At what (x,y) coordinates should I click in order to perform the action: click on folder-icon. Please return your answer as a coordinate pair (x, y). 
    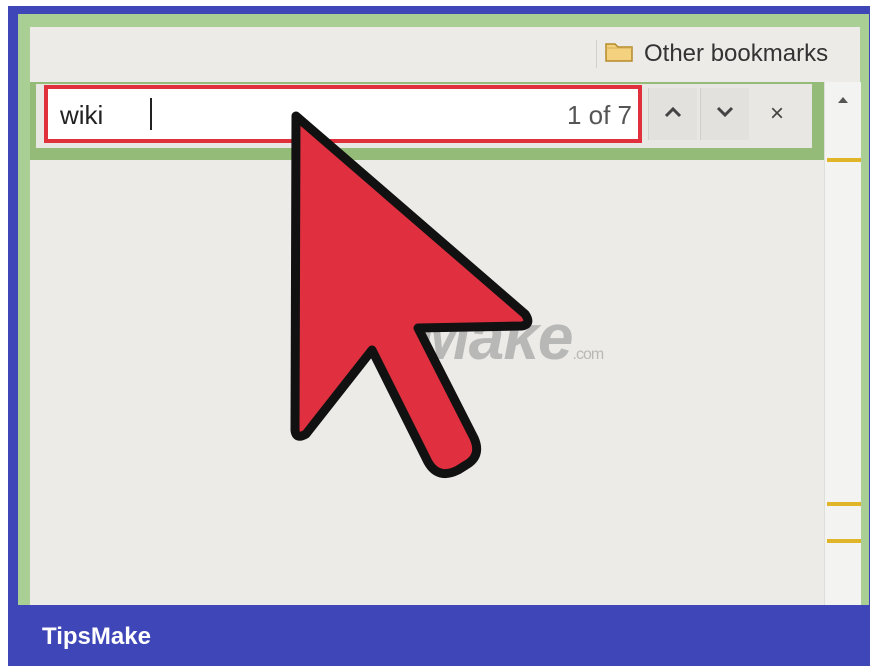
    Looking at the image, I should click on (619, 54).